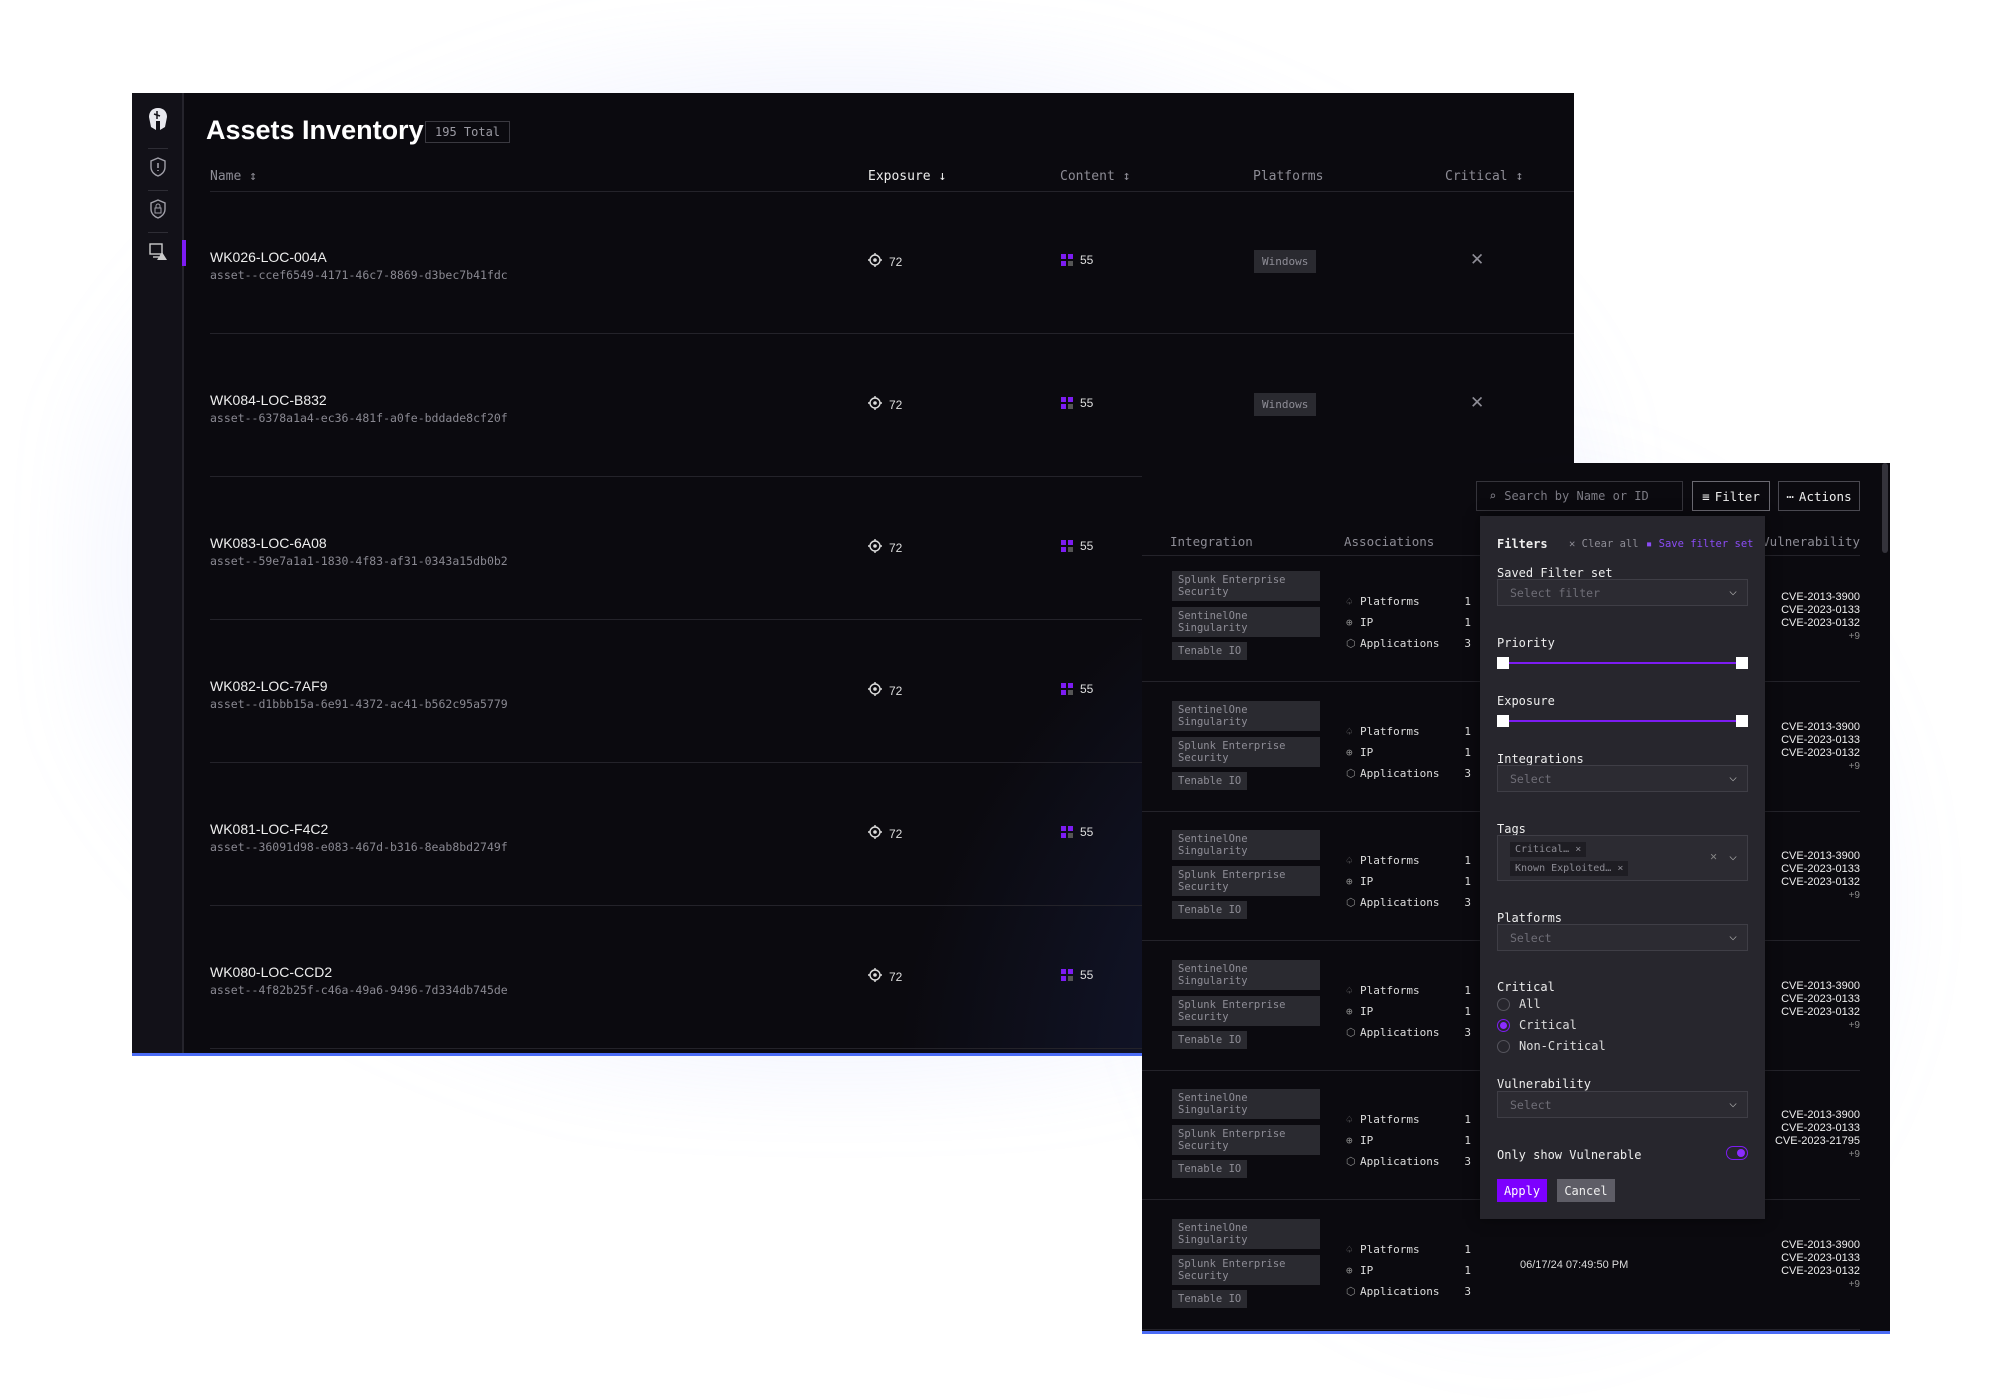 The width and height of the screenshot is (2000, 1400). Describe the element at coordinates (1622, 778) in the screenshot. I see `integrations-select: Select ⌵` at that location.